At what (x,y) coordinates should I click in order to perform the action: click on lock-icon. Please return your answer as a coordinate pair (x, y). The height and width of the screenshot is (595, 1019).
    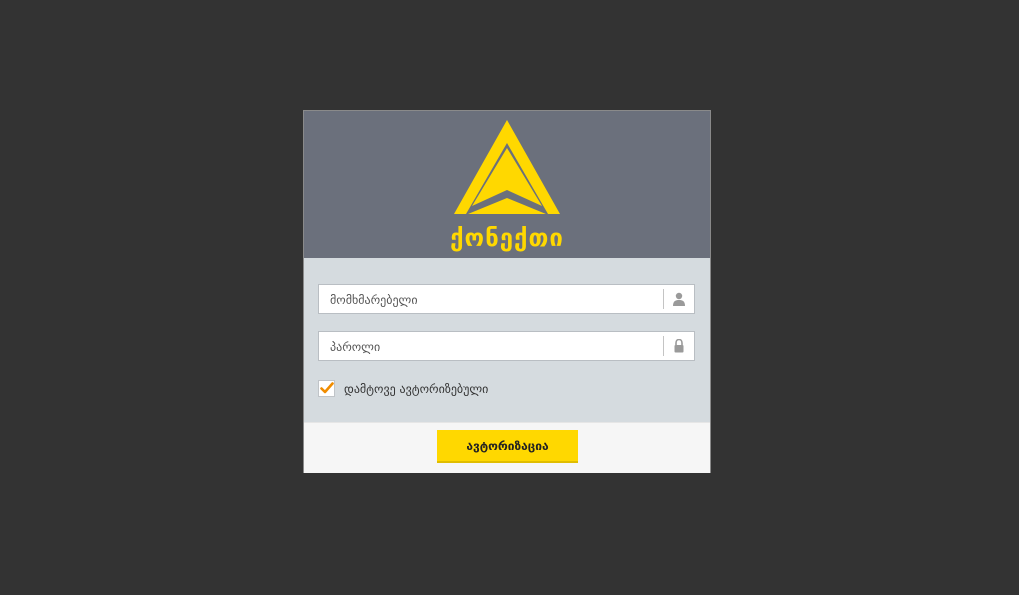
    Looking at the image, I should click on (679, 346).